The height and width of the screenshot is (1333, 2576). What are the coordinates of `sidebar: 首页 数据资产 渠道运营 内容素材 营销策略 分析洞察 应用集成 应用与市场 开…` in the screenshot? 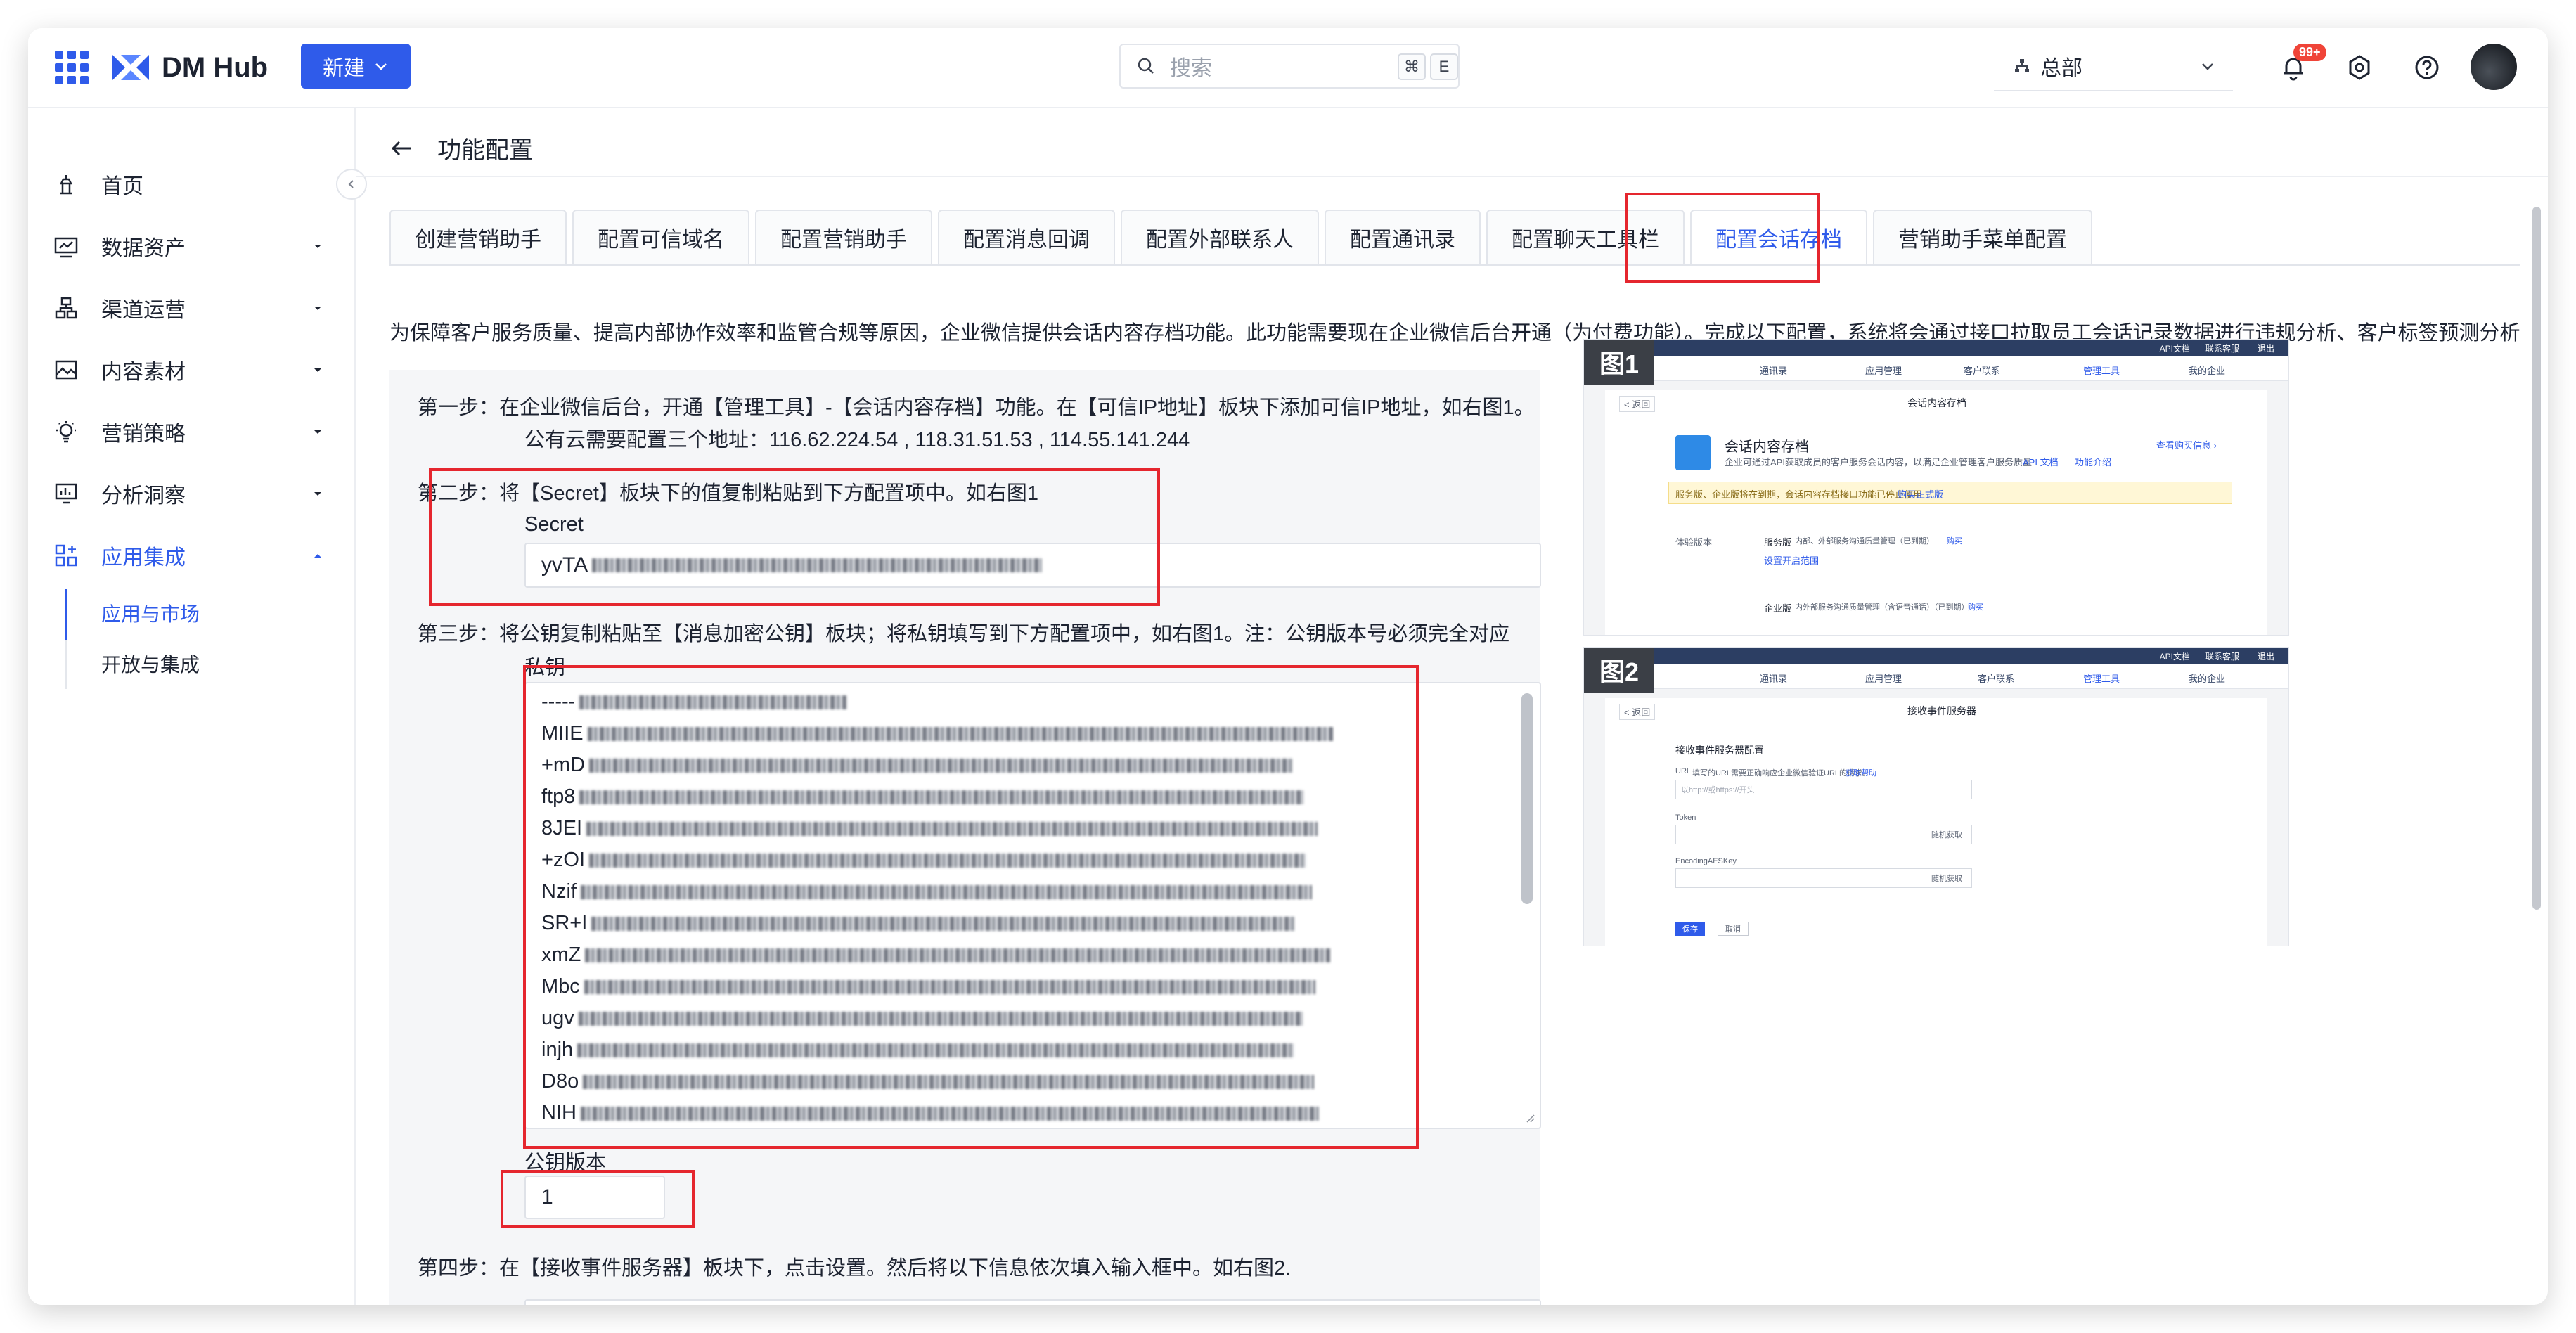 It's located at (197, 706).